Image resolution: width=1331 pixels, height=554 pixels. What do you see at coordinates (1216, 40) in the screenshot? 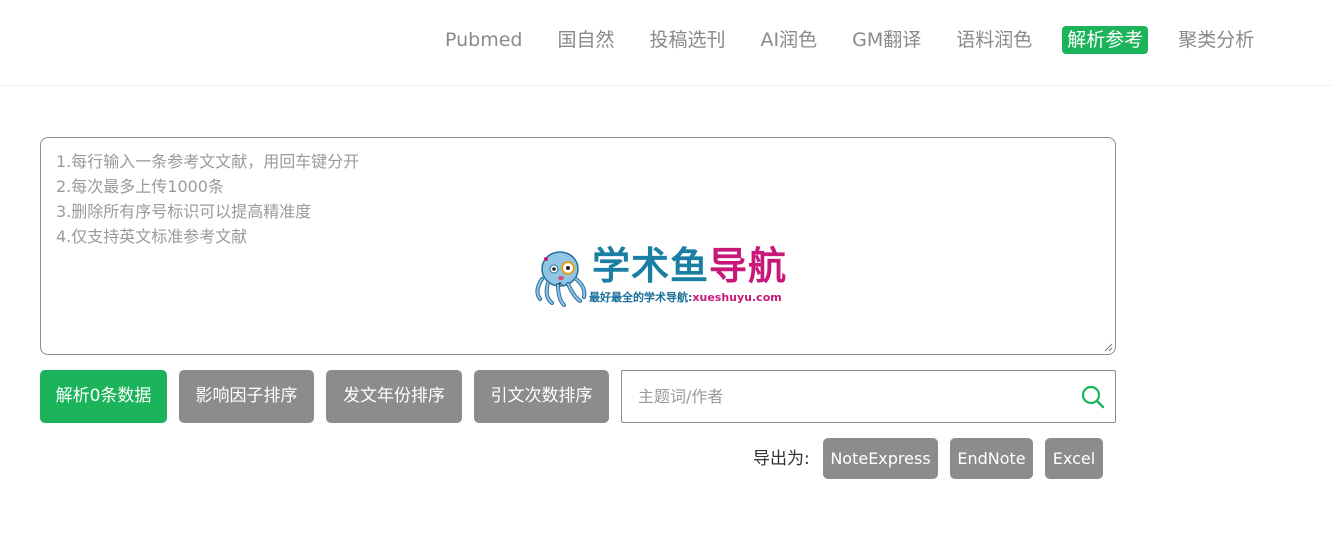
I see `nav-item-cluster-analysis: 聚类分析` at bounding box center [1216, 40].